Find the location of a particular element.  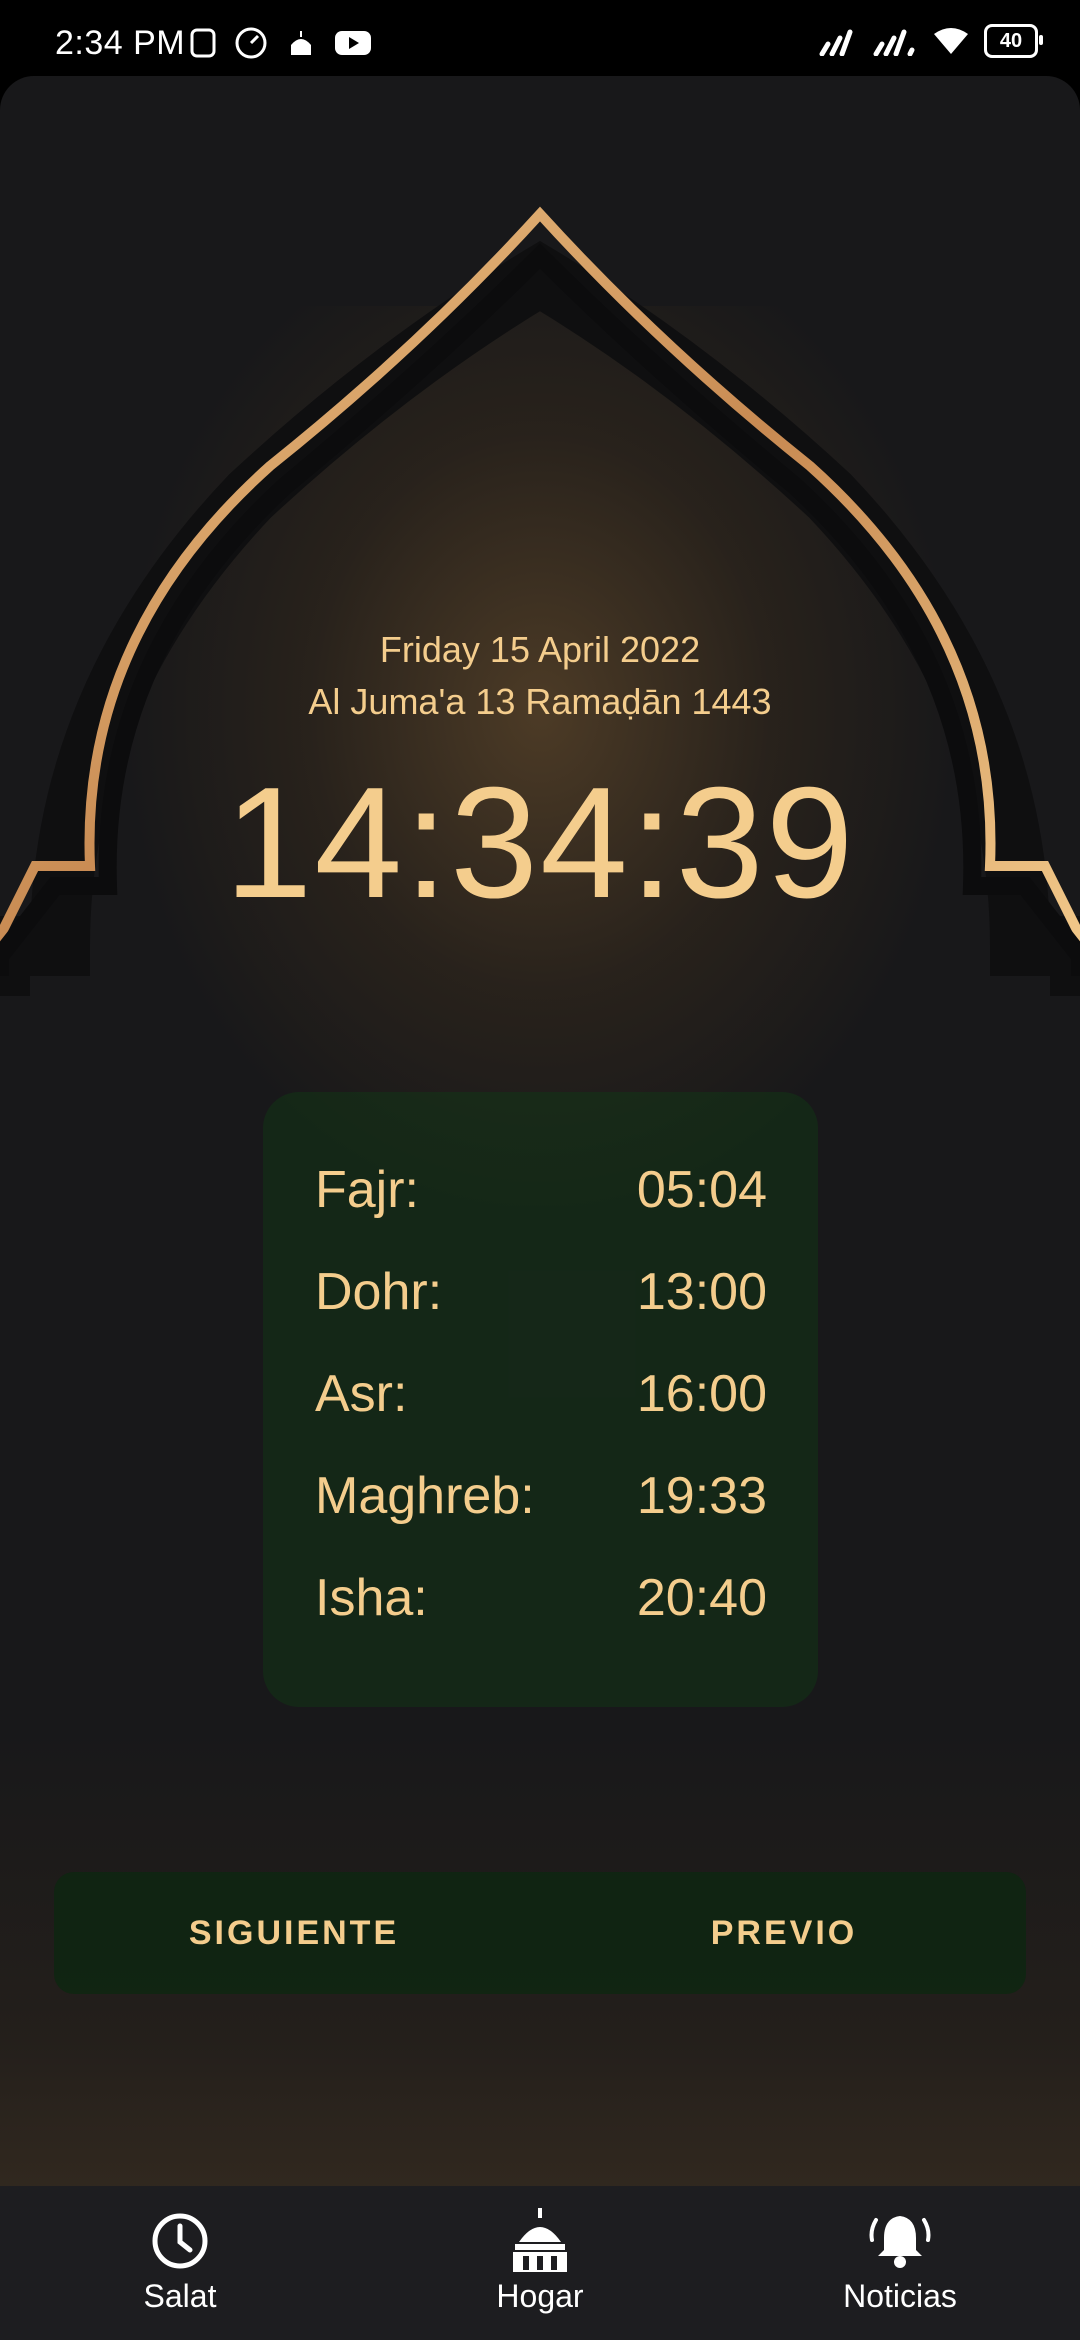

prayer-time: 13:00 is located at coordinates (701, 1292).